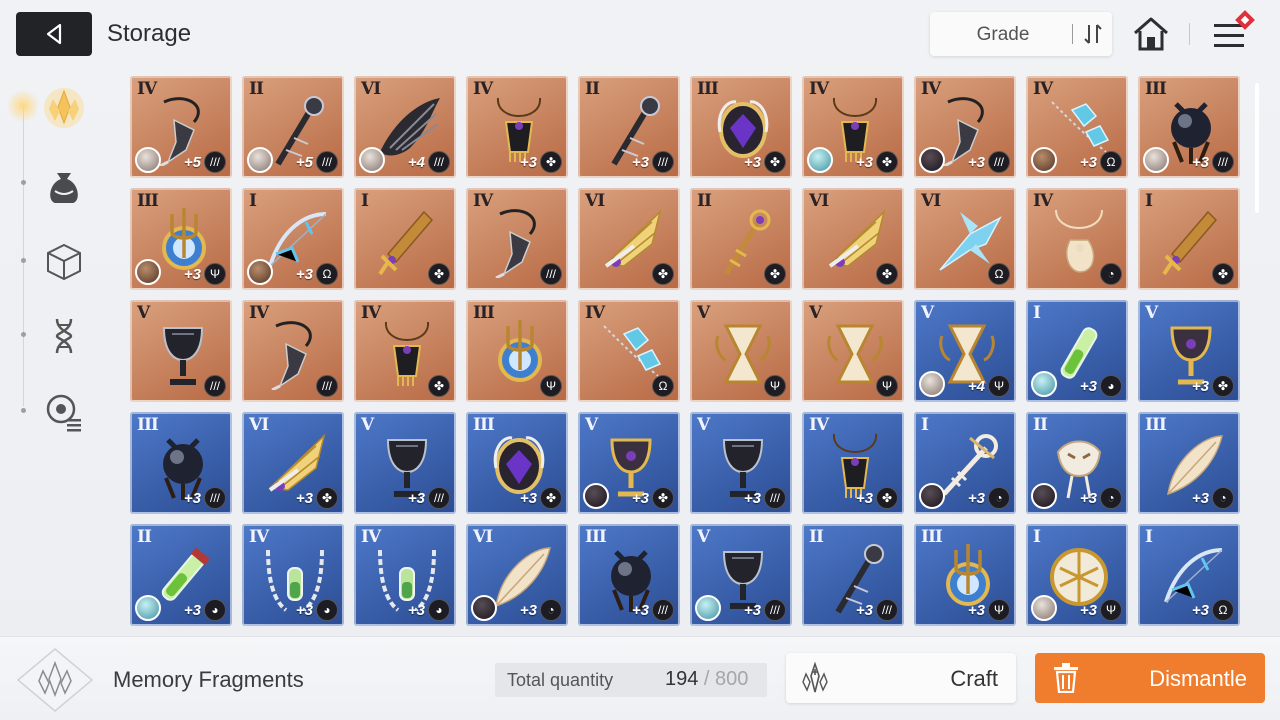  What do you see at coordinates (1111, 162) in the screenshot?
I see `scale-set-icon: Ω` at bounding box center [1111, 162].